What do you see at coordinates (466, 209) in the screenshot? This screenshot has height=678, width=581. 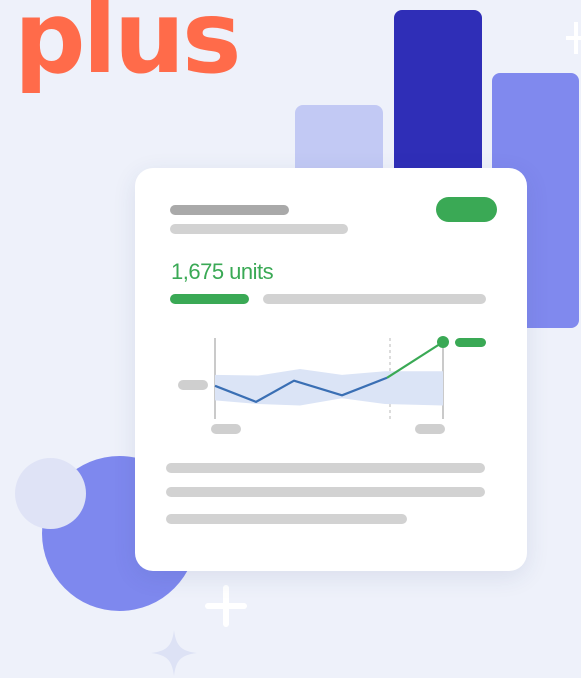 I see `status-pill` at bounding box center [466, 209].